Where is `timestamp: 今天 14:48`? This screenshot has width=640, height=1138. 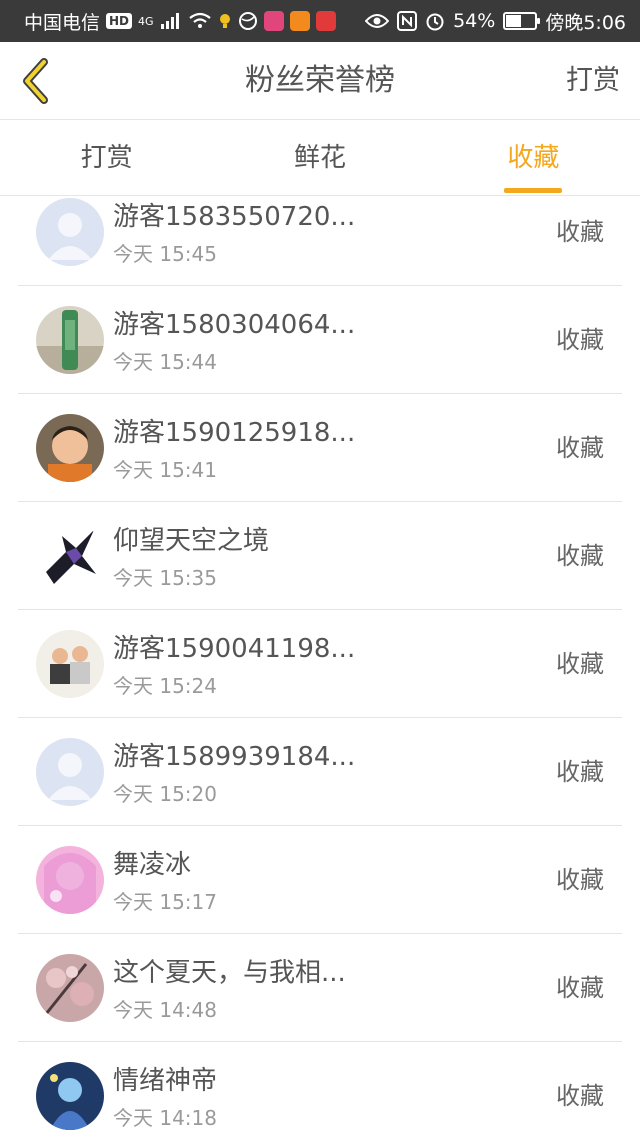
timestamp: 今天 14:48 is located at coordinates (165, 1010).